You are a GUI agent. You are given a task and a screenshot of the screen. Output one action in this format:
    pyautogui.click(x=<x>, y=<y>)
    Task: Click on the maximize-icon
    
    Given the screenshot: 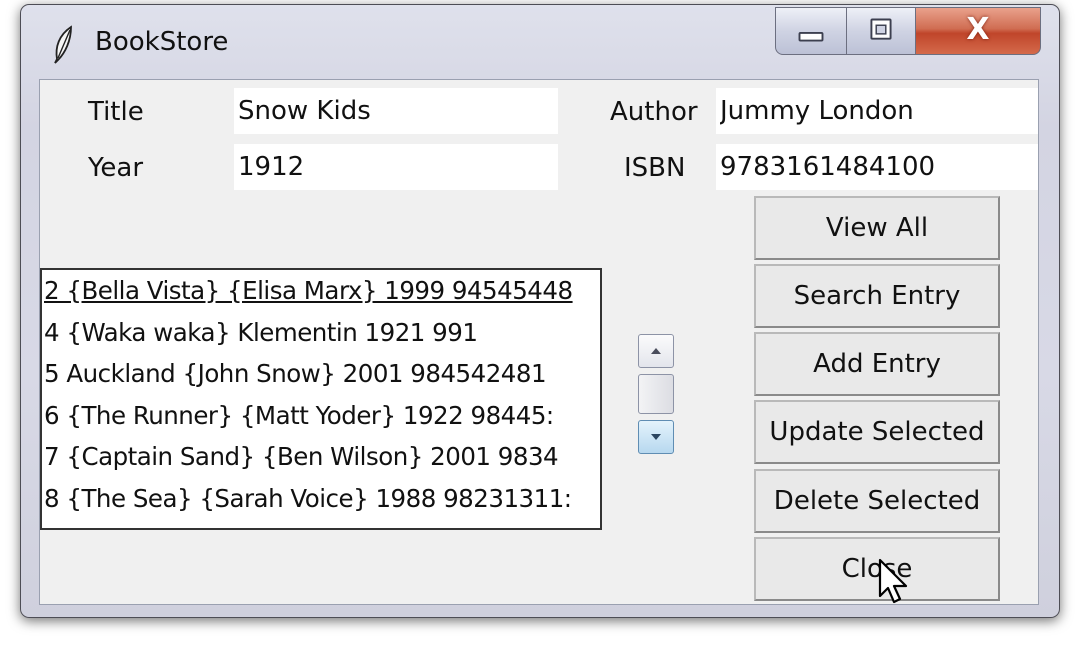 What is the action you would take?
    pyautogui.click(x=881, y=29)
    